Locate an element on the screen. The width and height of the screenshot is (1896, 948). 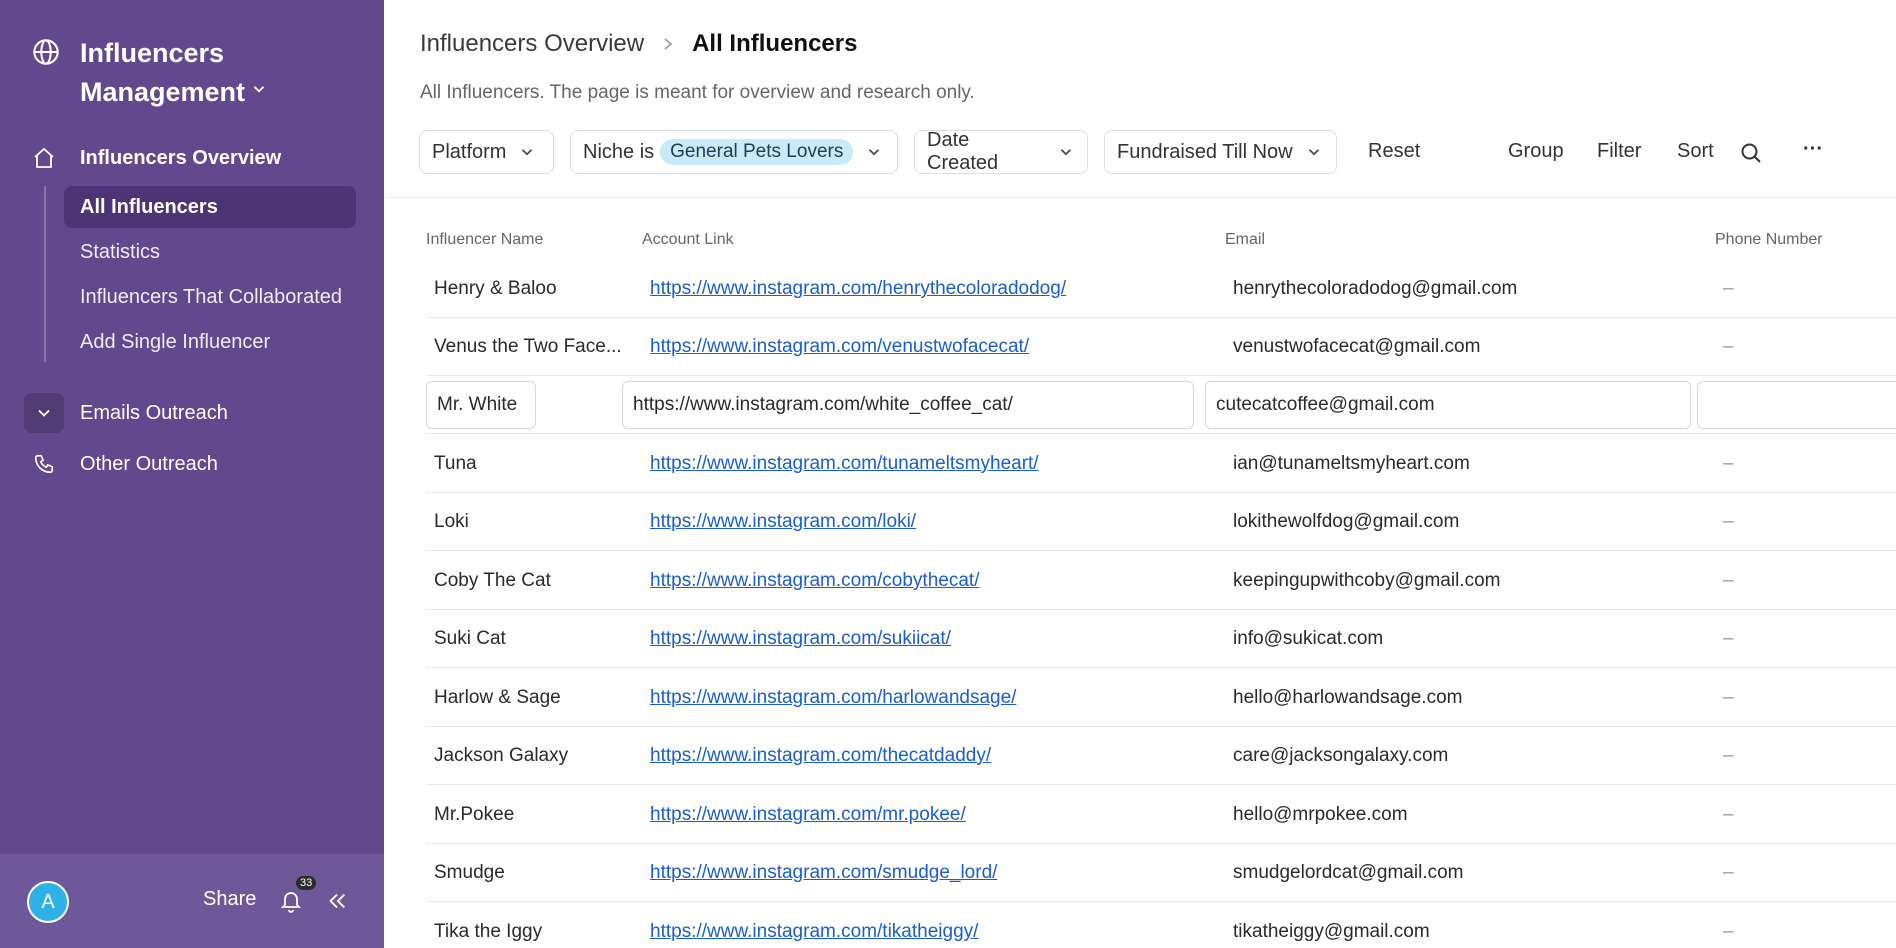
sidebar-item-add-single: Add Single Influencer is located at coordinates (210, 342).